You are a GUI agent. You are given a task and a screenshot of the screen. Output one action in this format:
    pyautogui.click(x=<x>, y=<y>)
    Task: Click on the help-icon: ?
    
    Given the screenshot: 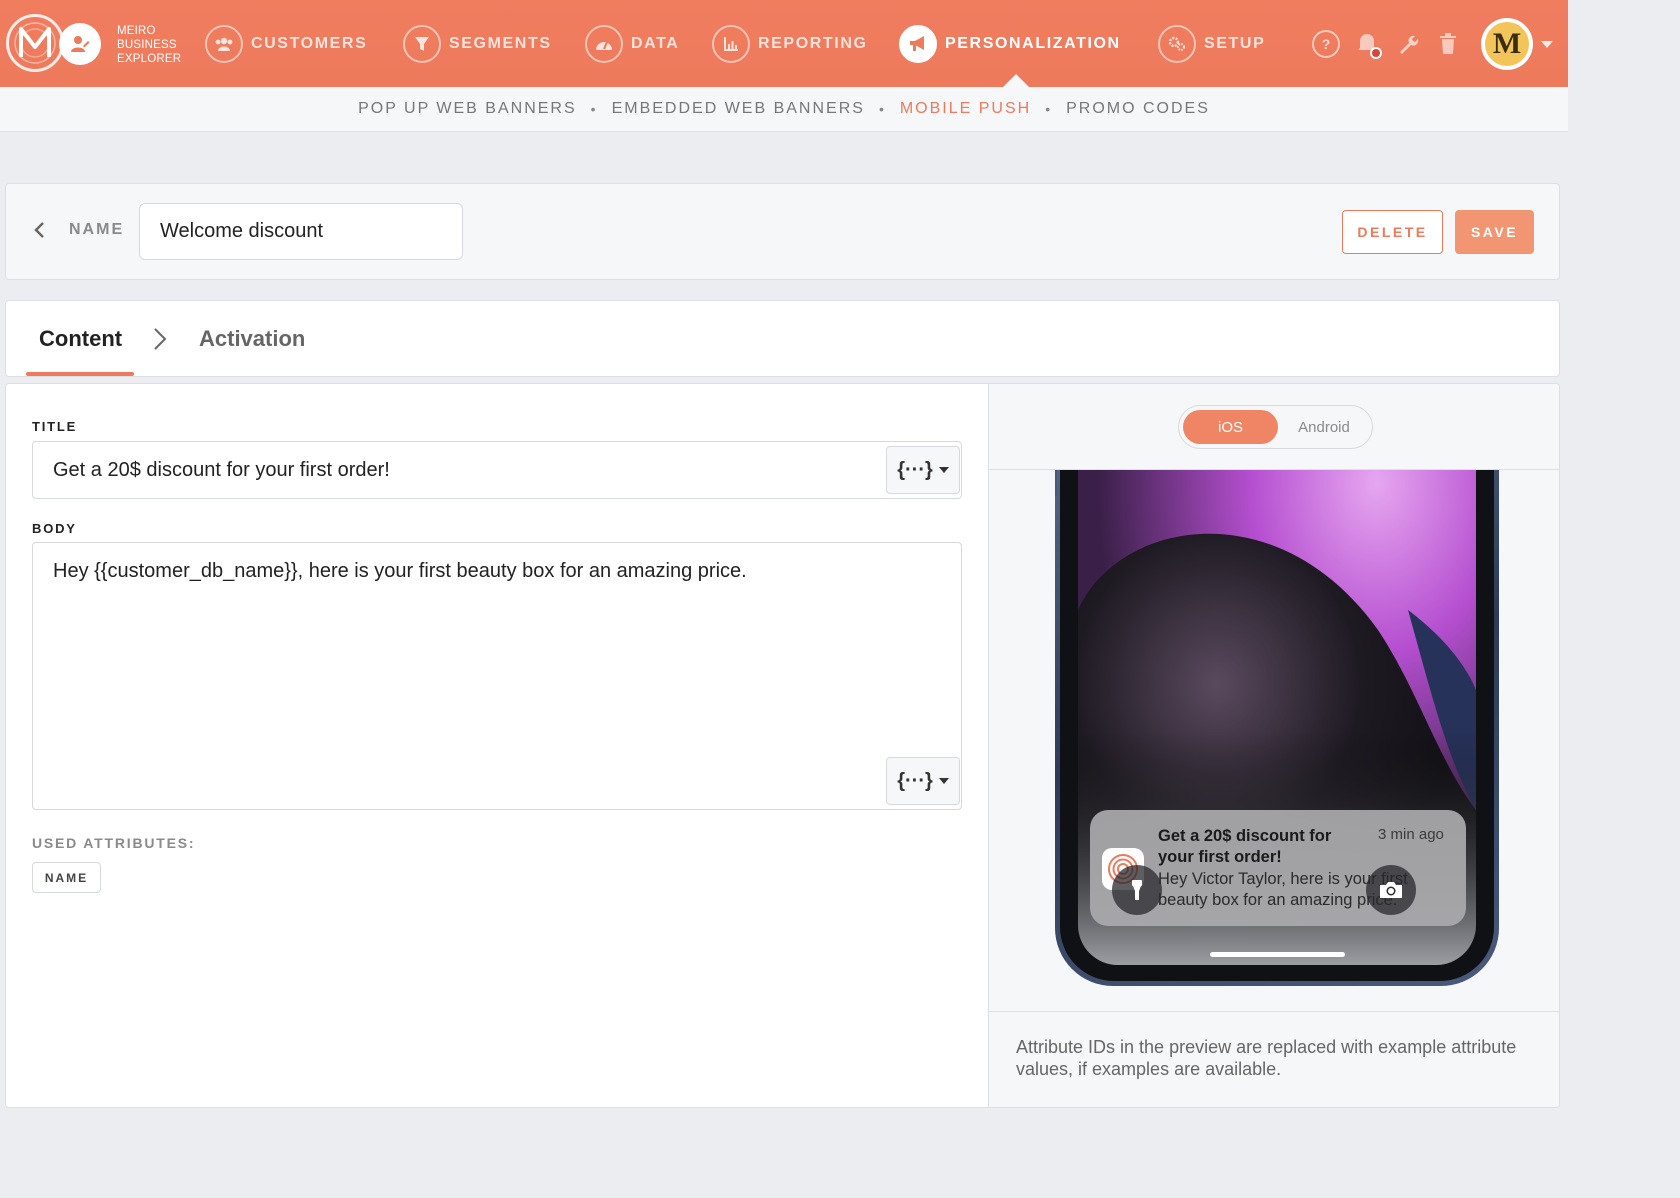 What is the action you would take?
    pyautogui.click(x=1326, y=44)
    